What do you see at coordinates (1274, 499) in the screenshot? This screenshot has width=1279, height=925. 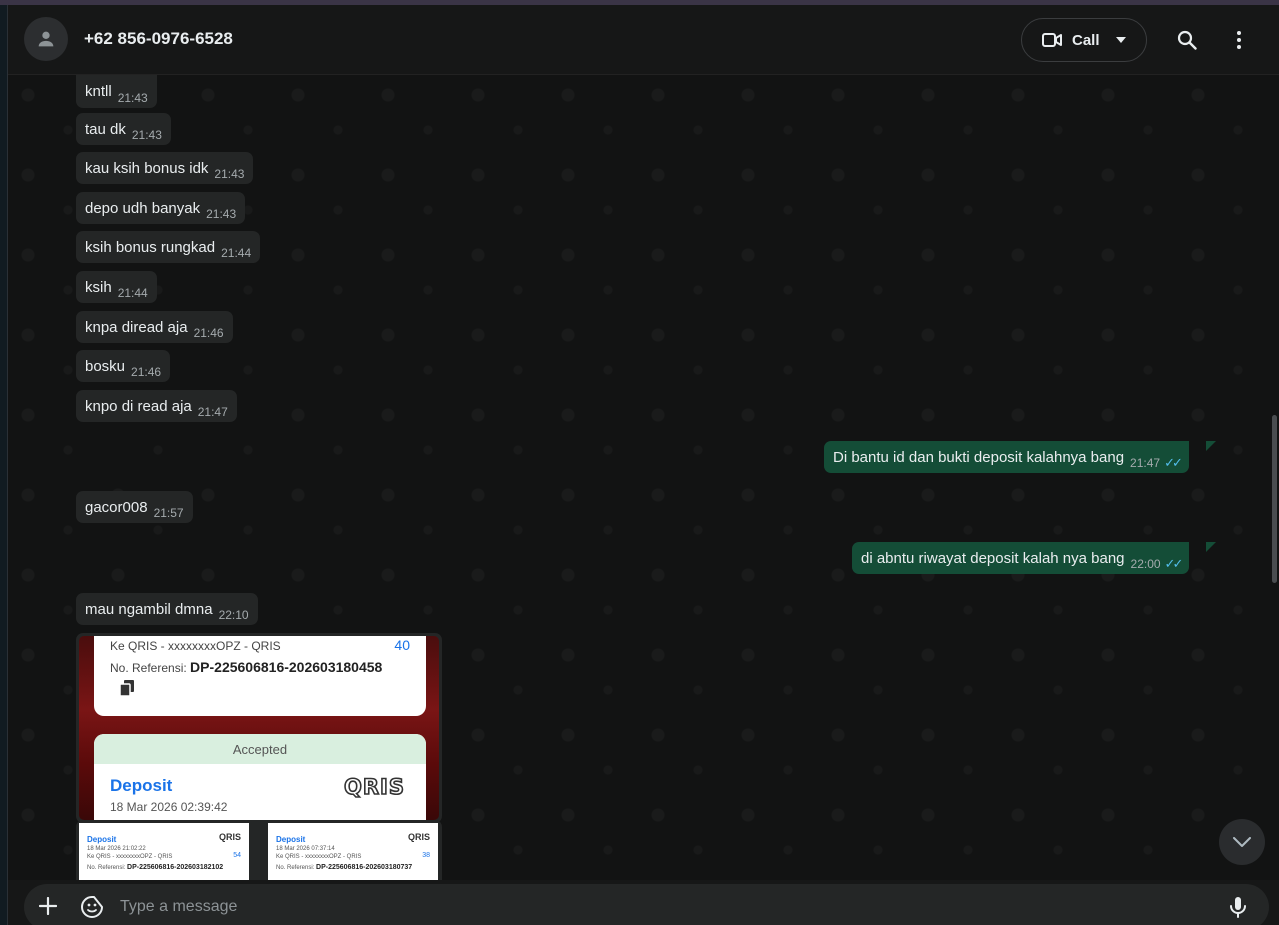 I see `scrollbar-thumb` at bounding box center [1274, 499].